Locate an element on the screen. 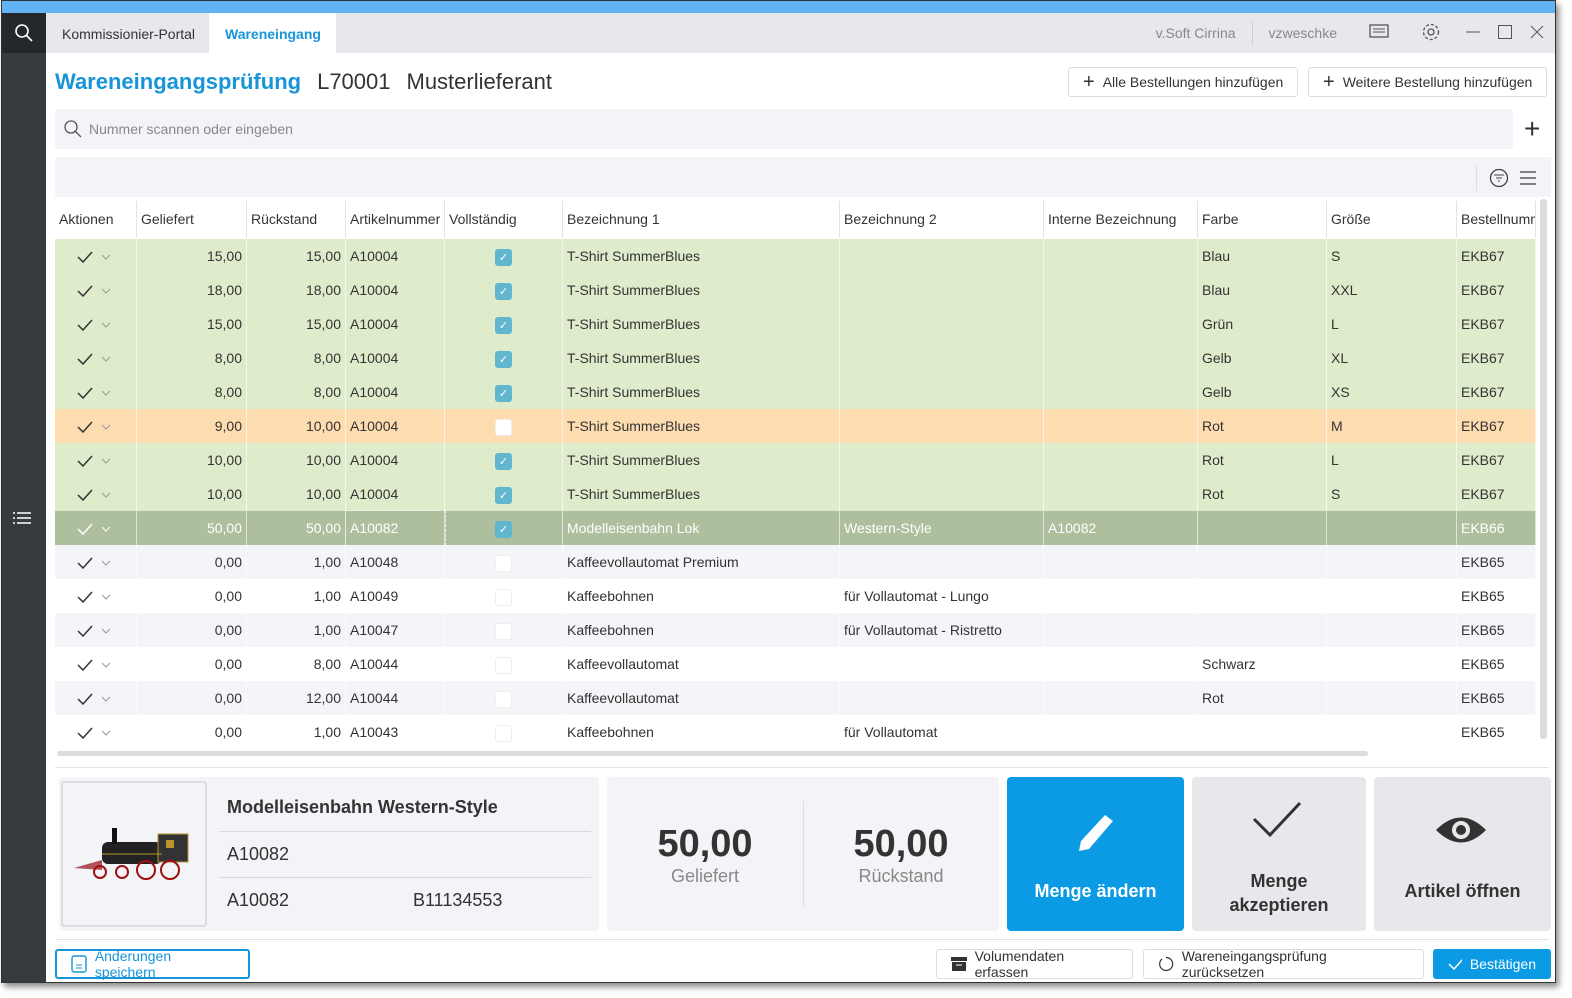 The height and width of the screenshot is (998, 1572). open-article-button: Artikel öffnen is located at coordinates (1462, 854).